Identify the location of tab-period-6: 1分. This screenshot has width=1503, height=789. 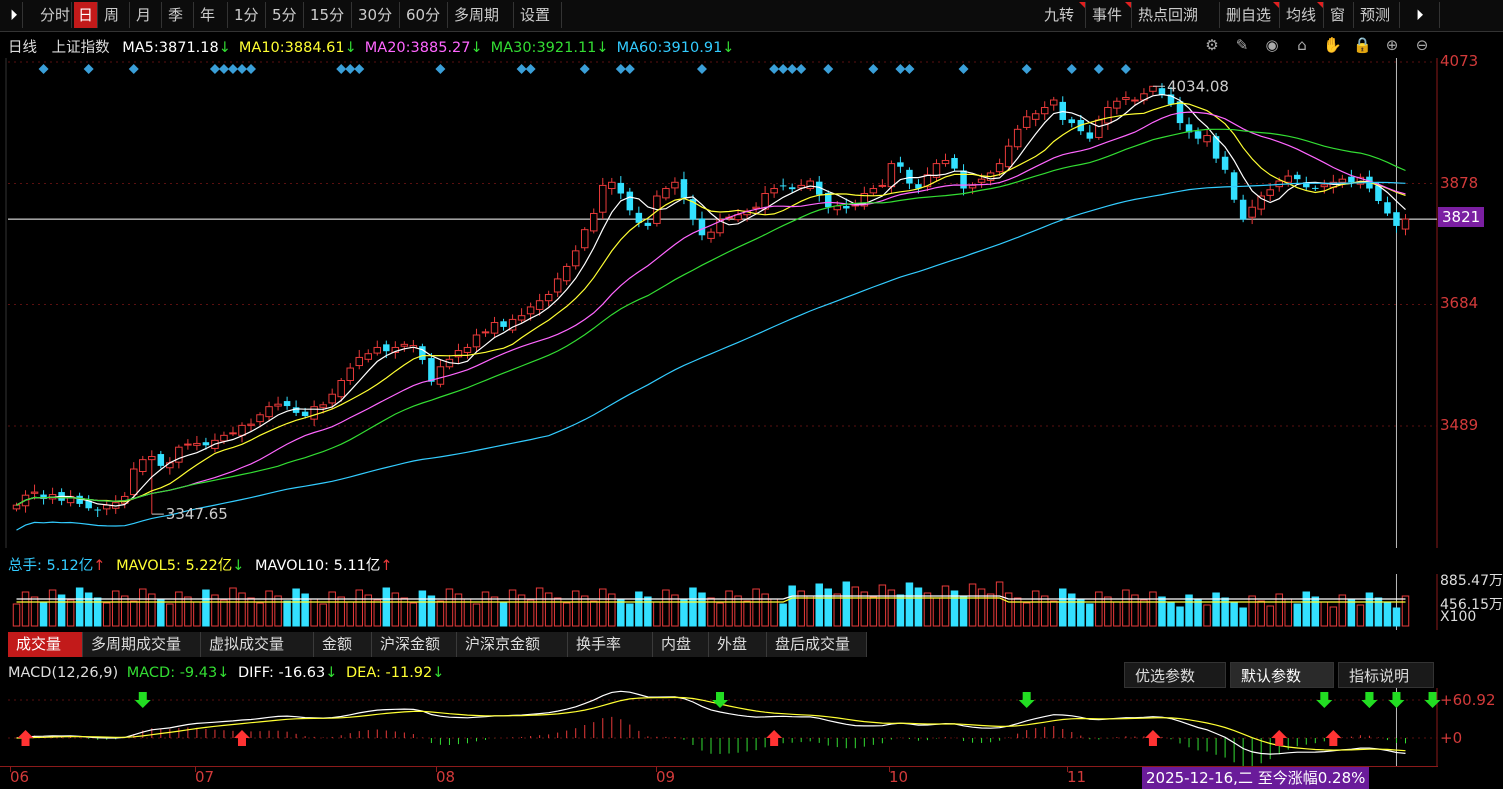
(248, 15).